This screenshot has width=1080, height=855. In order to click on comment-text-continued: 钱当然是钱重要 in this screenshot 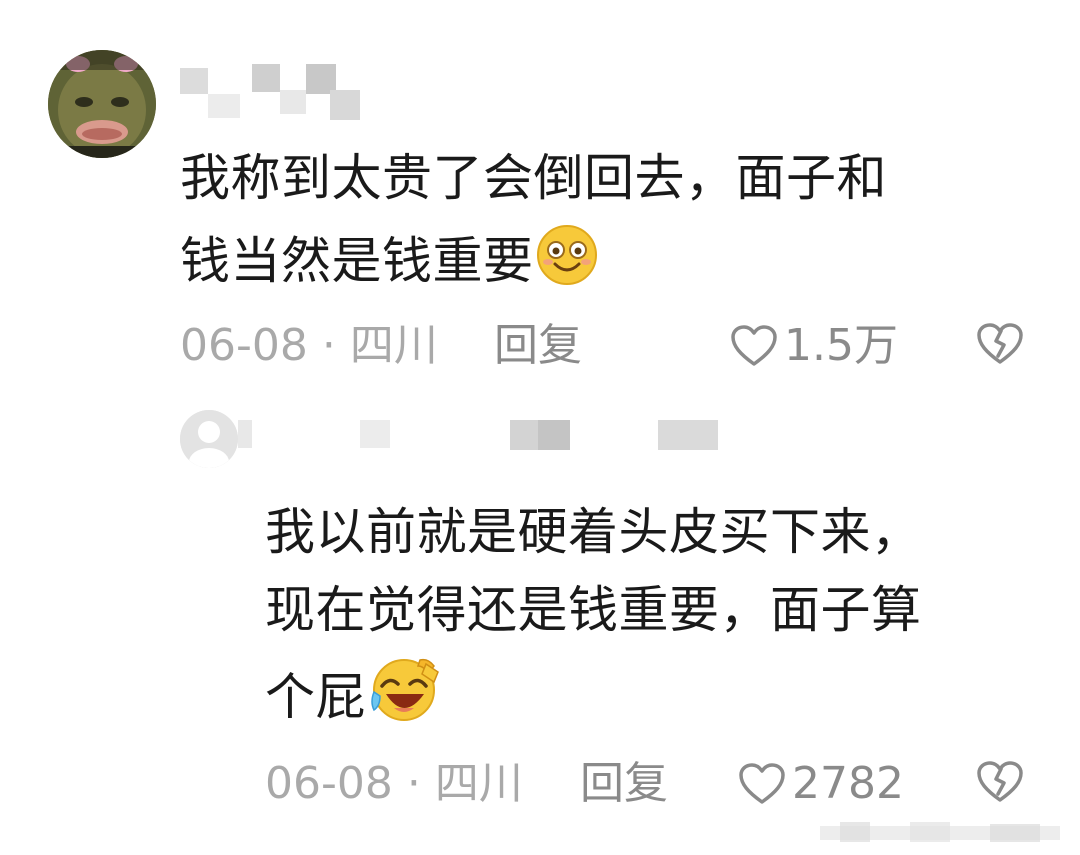, I will do `click(389, 262)`.